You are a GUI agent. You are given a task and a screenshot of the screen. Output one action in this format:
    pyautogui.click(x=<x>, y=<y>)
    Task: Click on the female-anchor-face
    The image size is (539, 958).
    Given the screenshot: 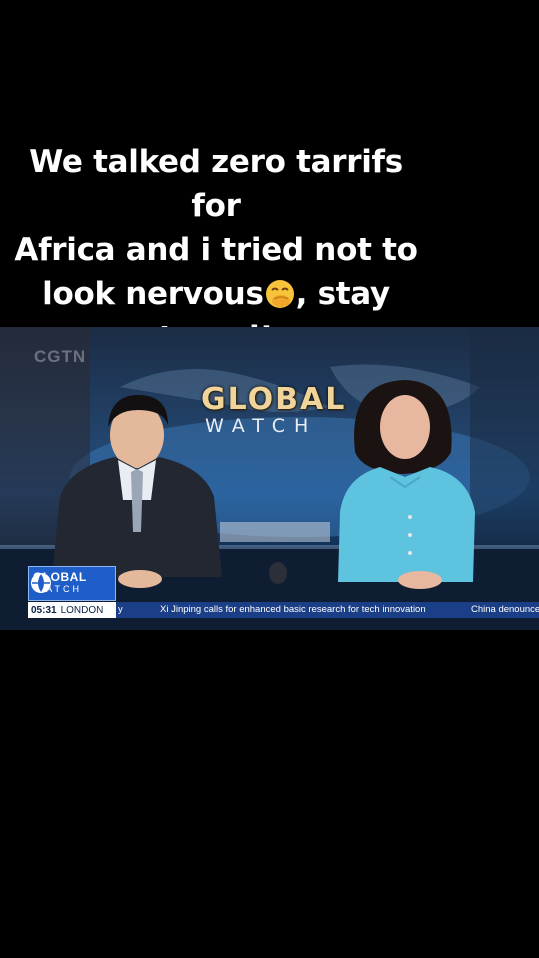 What is the action you would take?
    pyautogui.click(x=405, y=427)
    